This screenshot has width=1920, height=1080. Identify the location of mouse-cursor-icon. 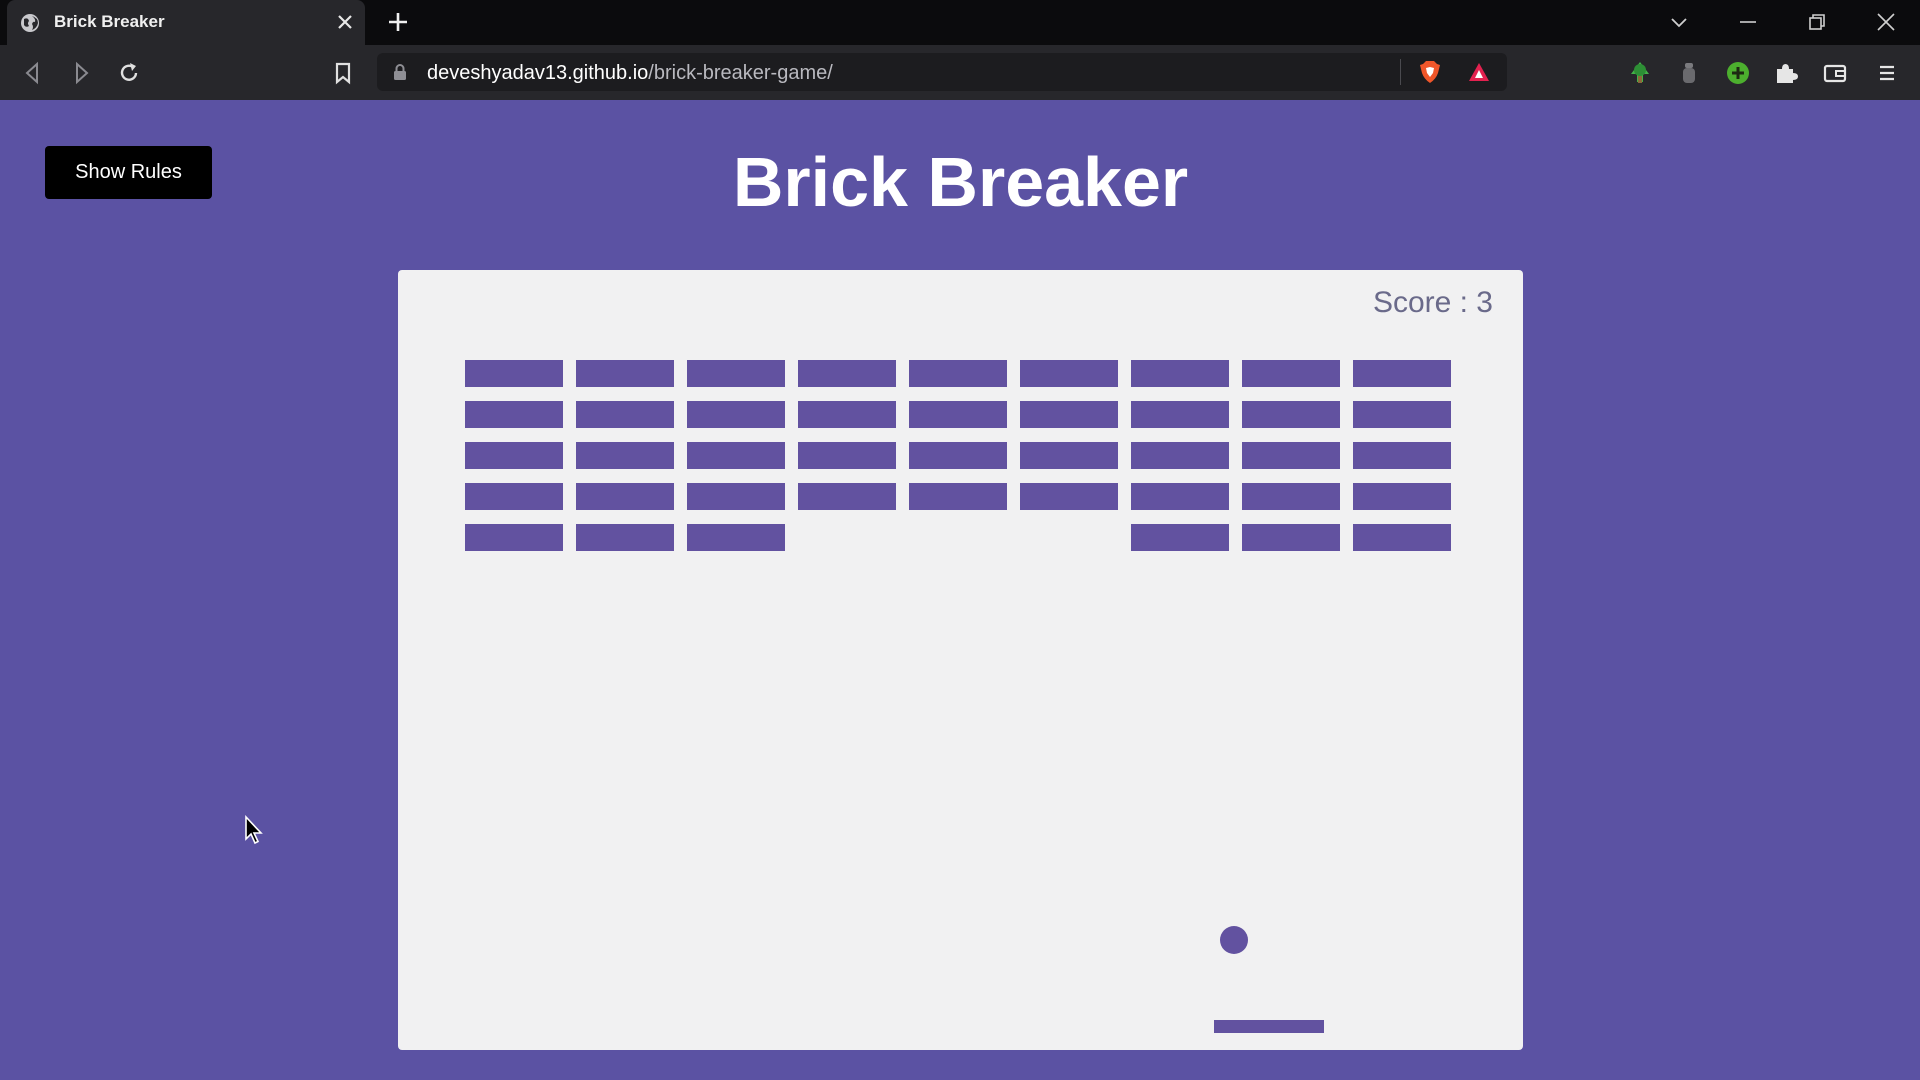
(254, 830).